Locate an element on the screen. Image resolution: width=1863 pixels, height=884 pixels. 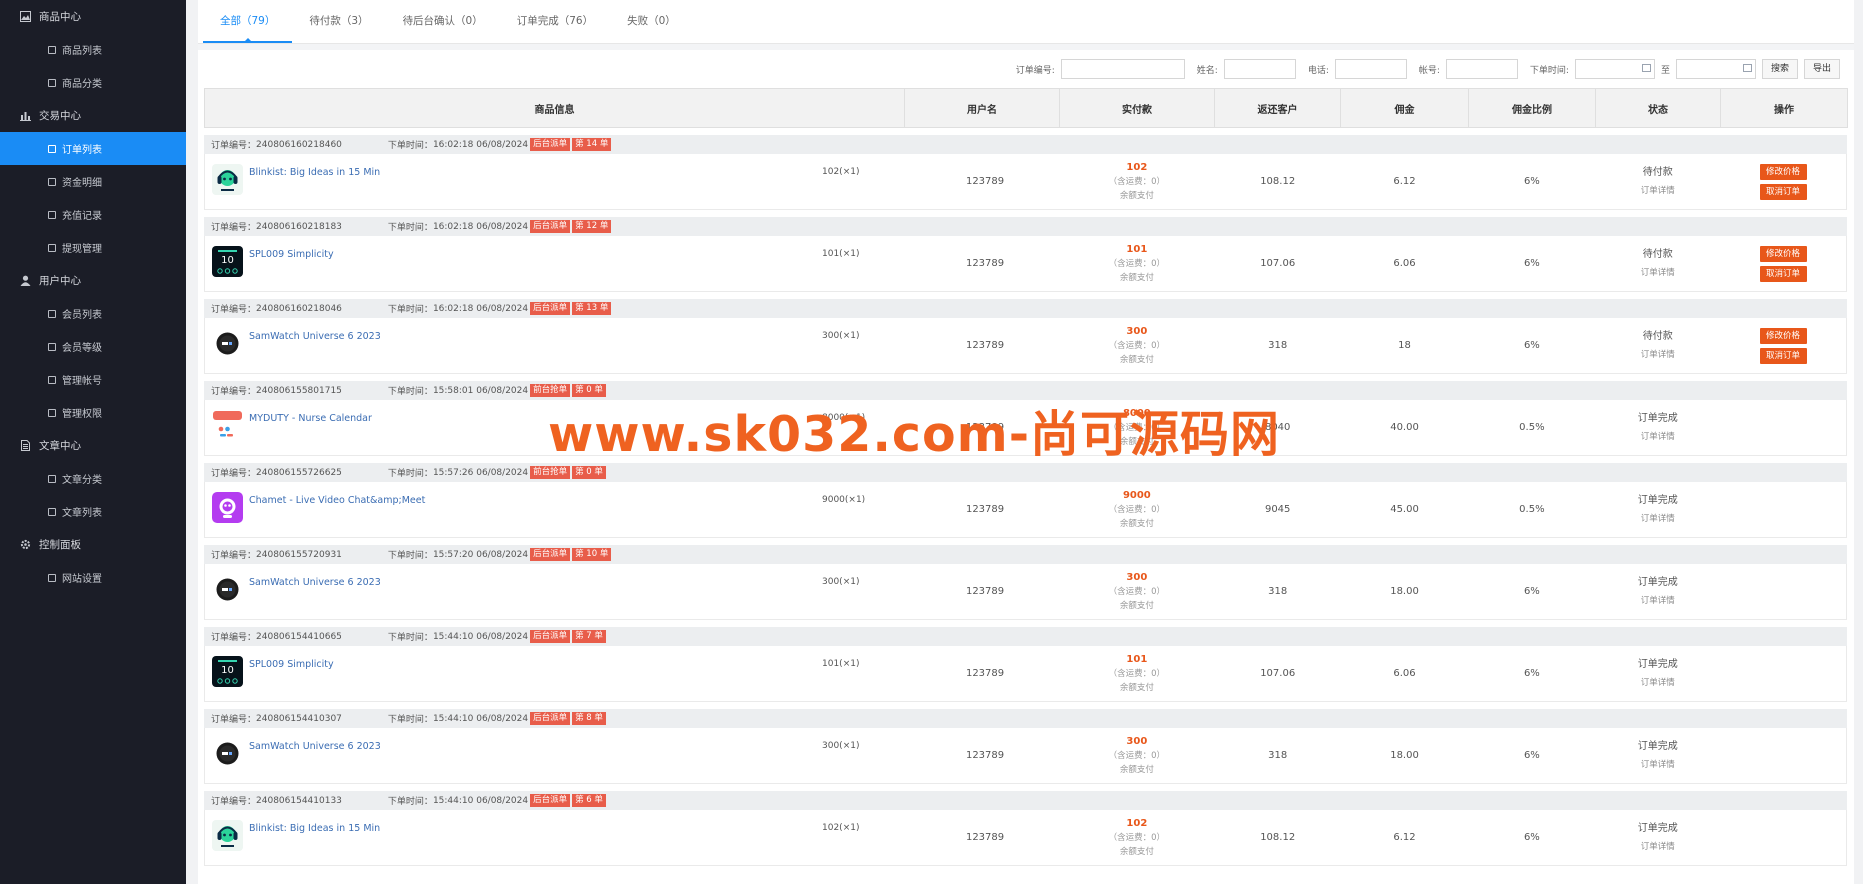
order-status: 订单完成 is located at coordinates (1657, 418).